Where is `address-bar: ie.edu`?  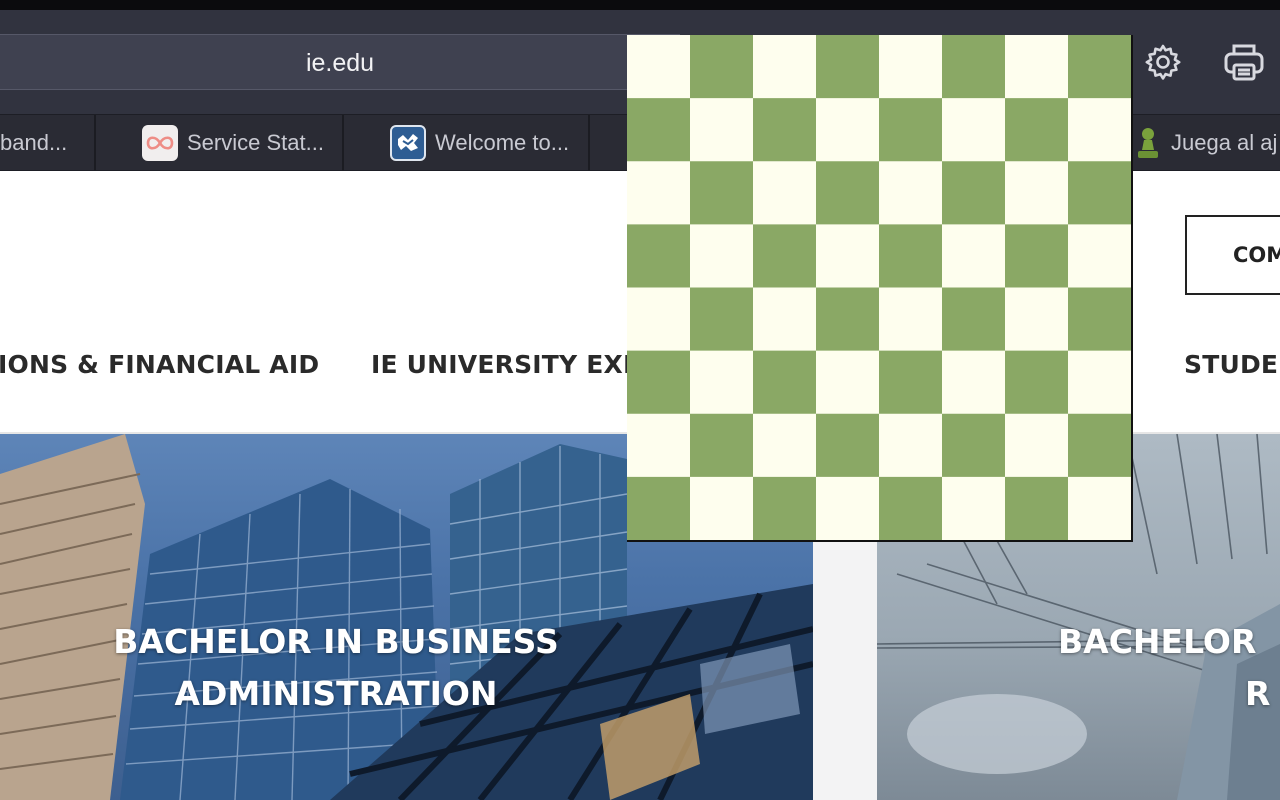 address-bar: ie.edu is located at coordinates (340, 62).